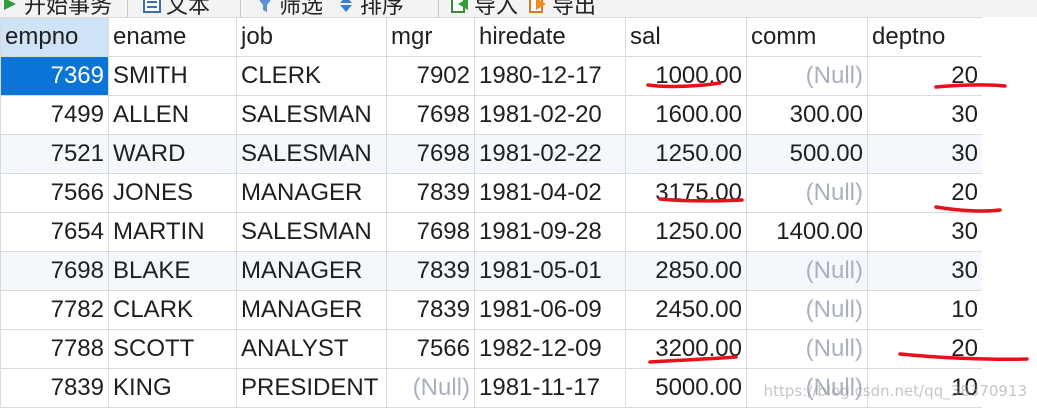  I want to click on watermark: https://blog.csdn.net/qq_38370913, so click(895, 391).